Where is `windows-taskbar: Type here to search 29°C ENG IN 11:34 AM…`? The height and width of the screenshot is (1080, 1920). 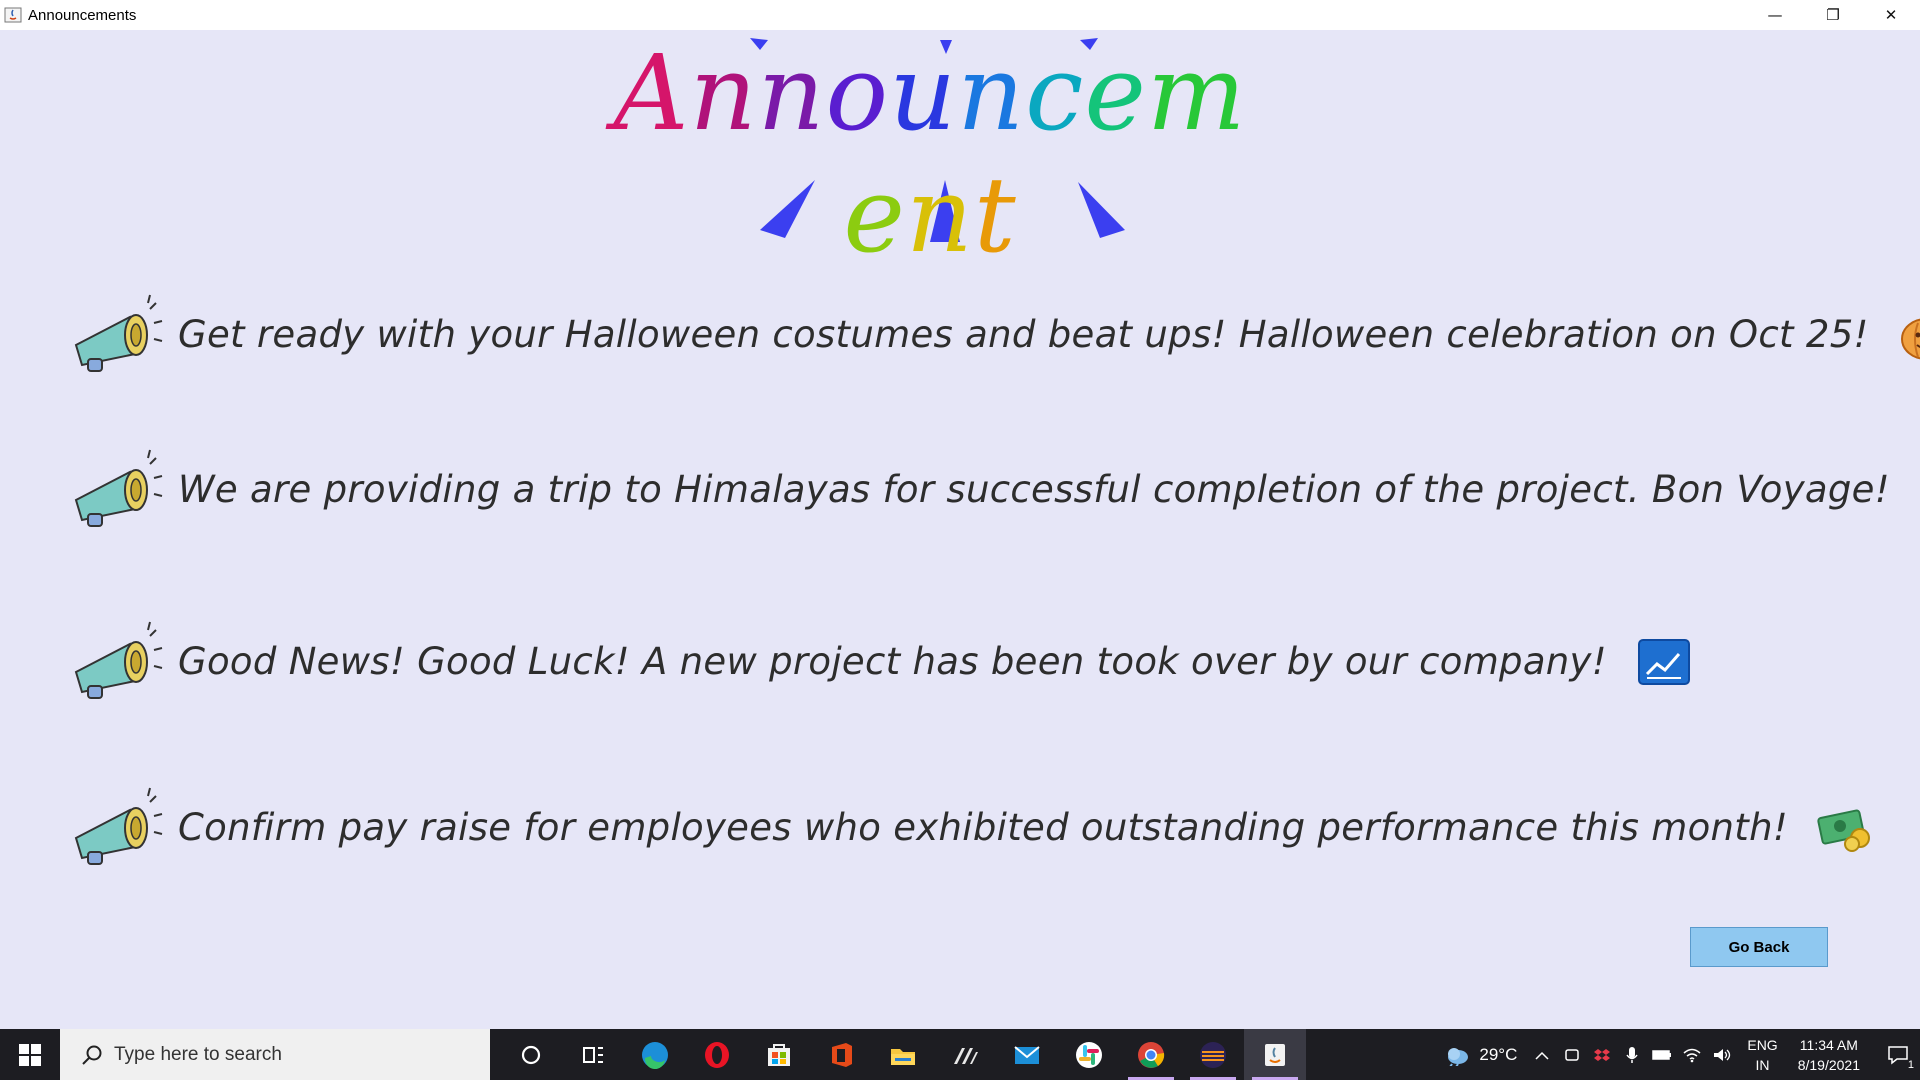 windows-taskbar: Type here to search 29°C ENG IN 11:34 AM… is located at coordinates (960, 1054).